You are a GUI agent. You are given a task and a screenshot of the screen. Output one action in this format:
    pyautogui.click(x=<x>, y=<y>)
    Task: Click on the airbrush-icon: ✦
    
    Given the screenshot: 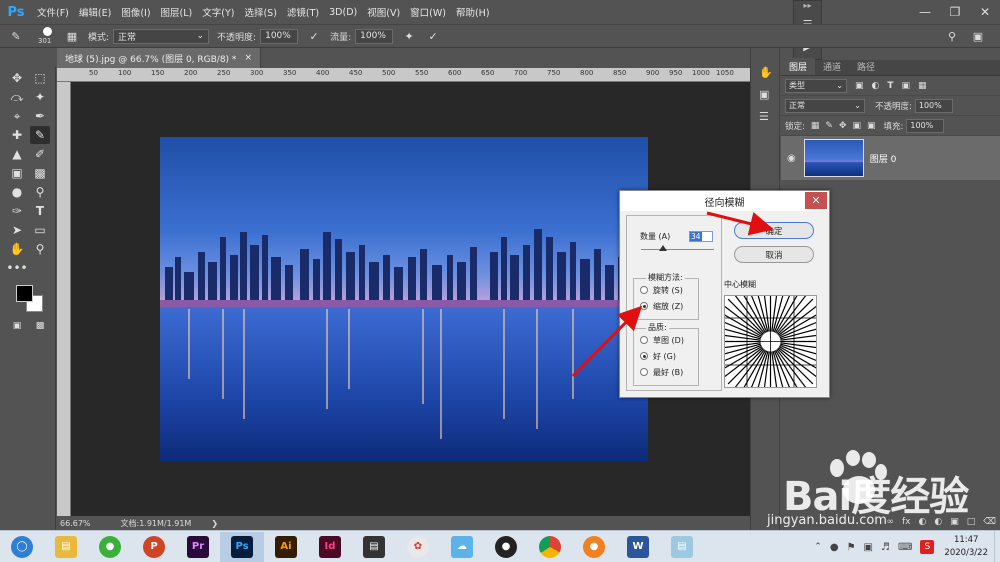 What is the action you would take?
    pyautogui.click(x=409, y=36)
    